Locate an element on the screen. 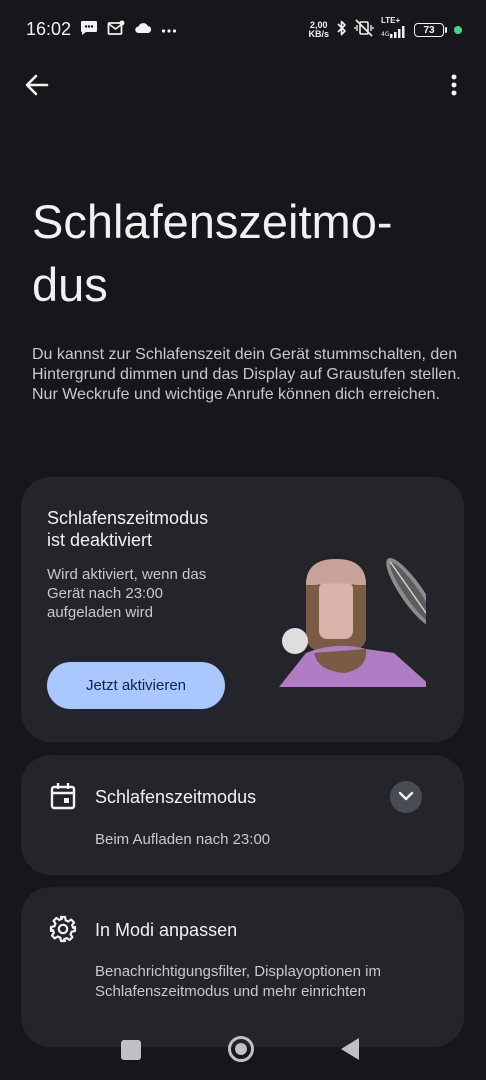 This screenshot has width=486, height=1080. sleeping-person-illustration is located at coordinates (352, 616).